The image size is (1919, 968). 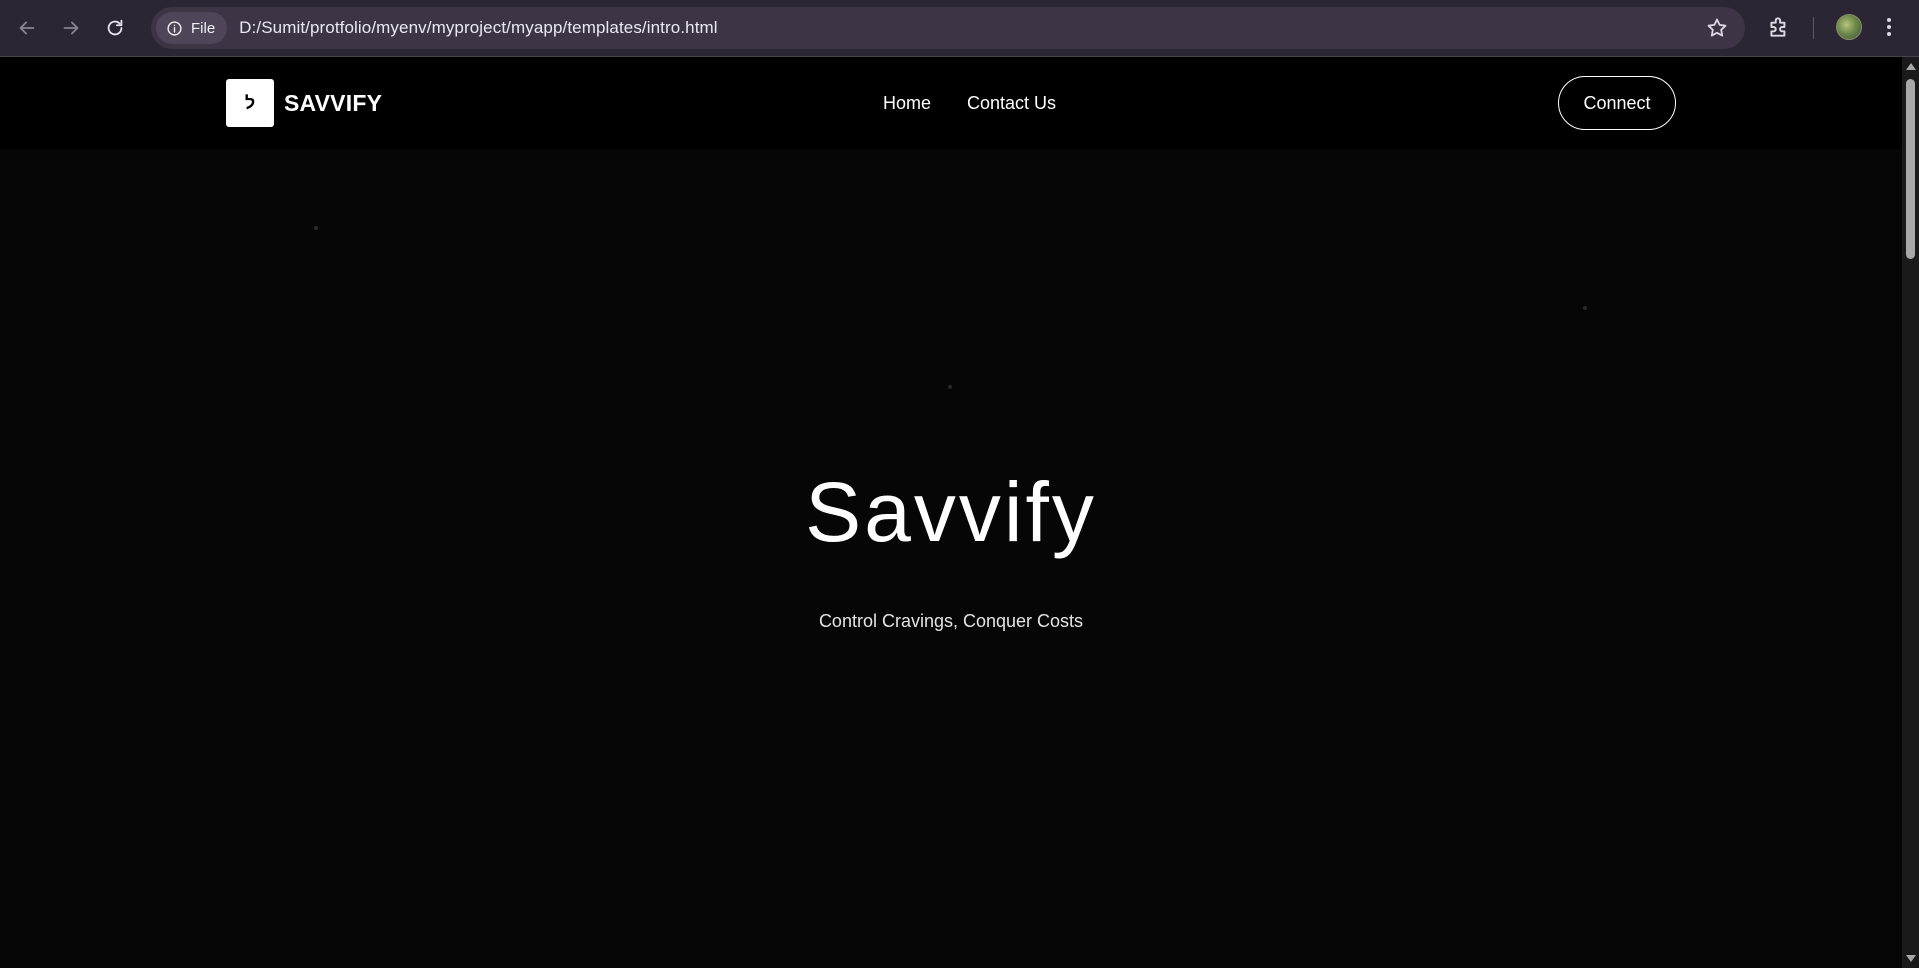 I want to click on nav-contact-link: Contact Us, so click(x=1011, y=103).